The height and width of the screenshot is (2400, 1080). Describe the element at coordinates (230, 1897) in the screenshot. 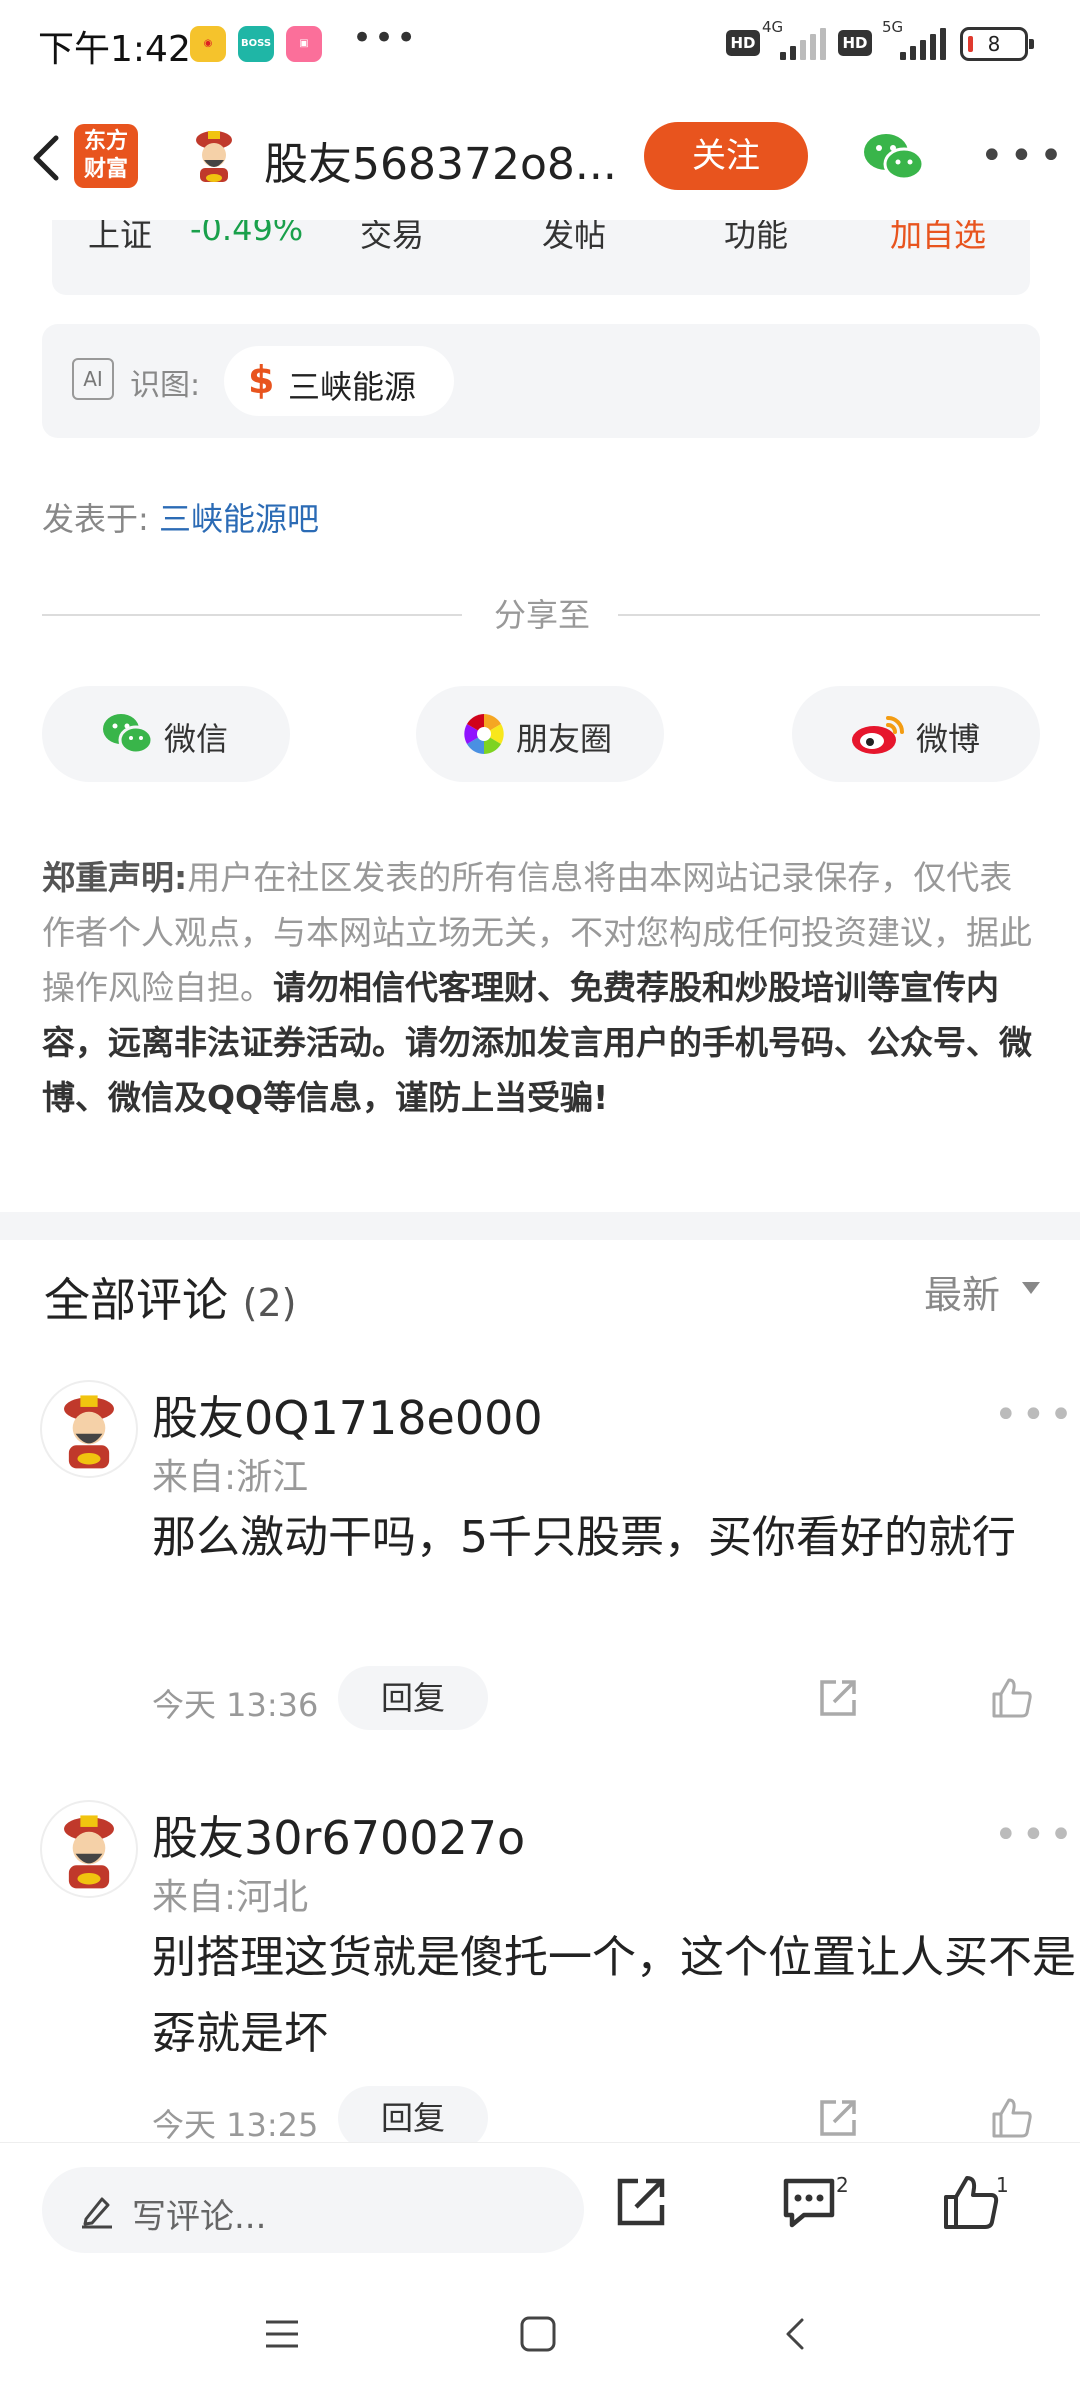

I see `commenter-location: 来自:河北` at that location.